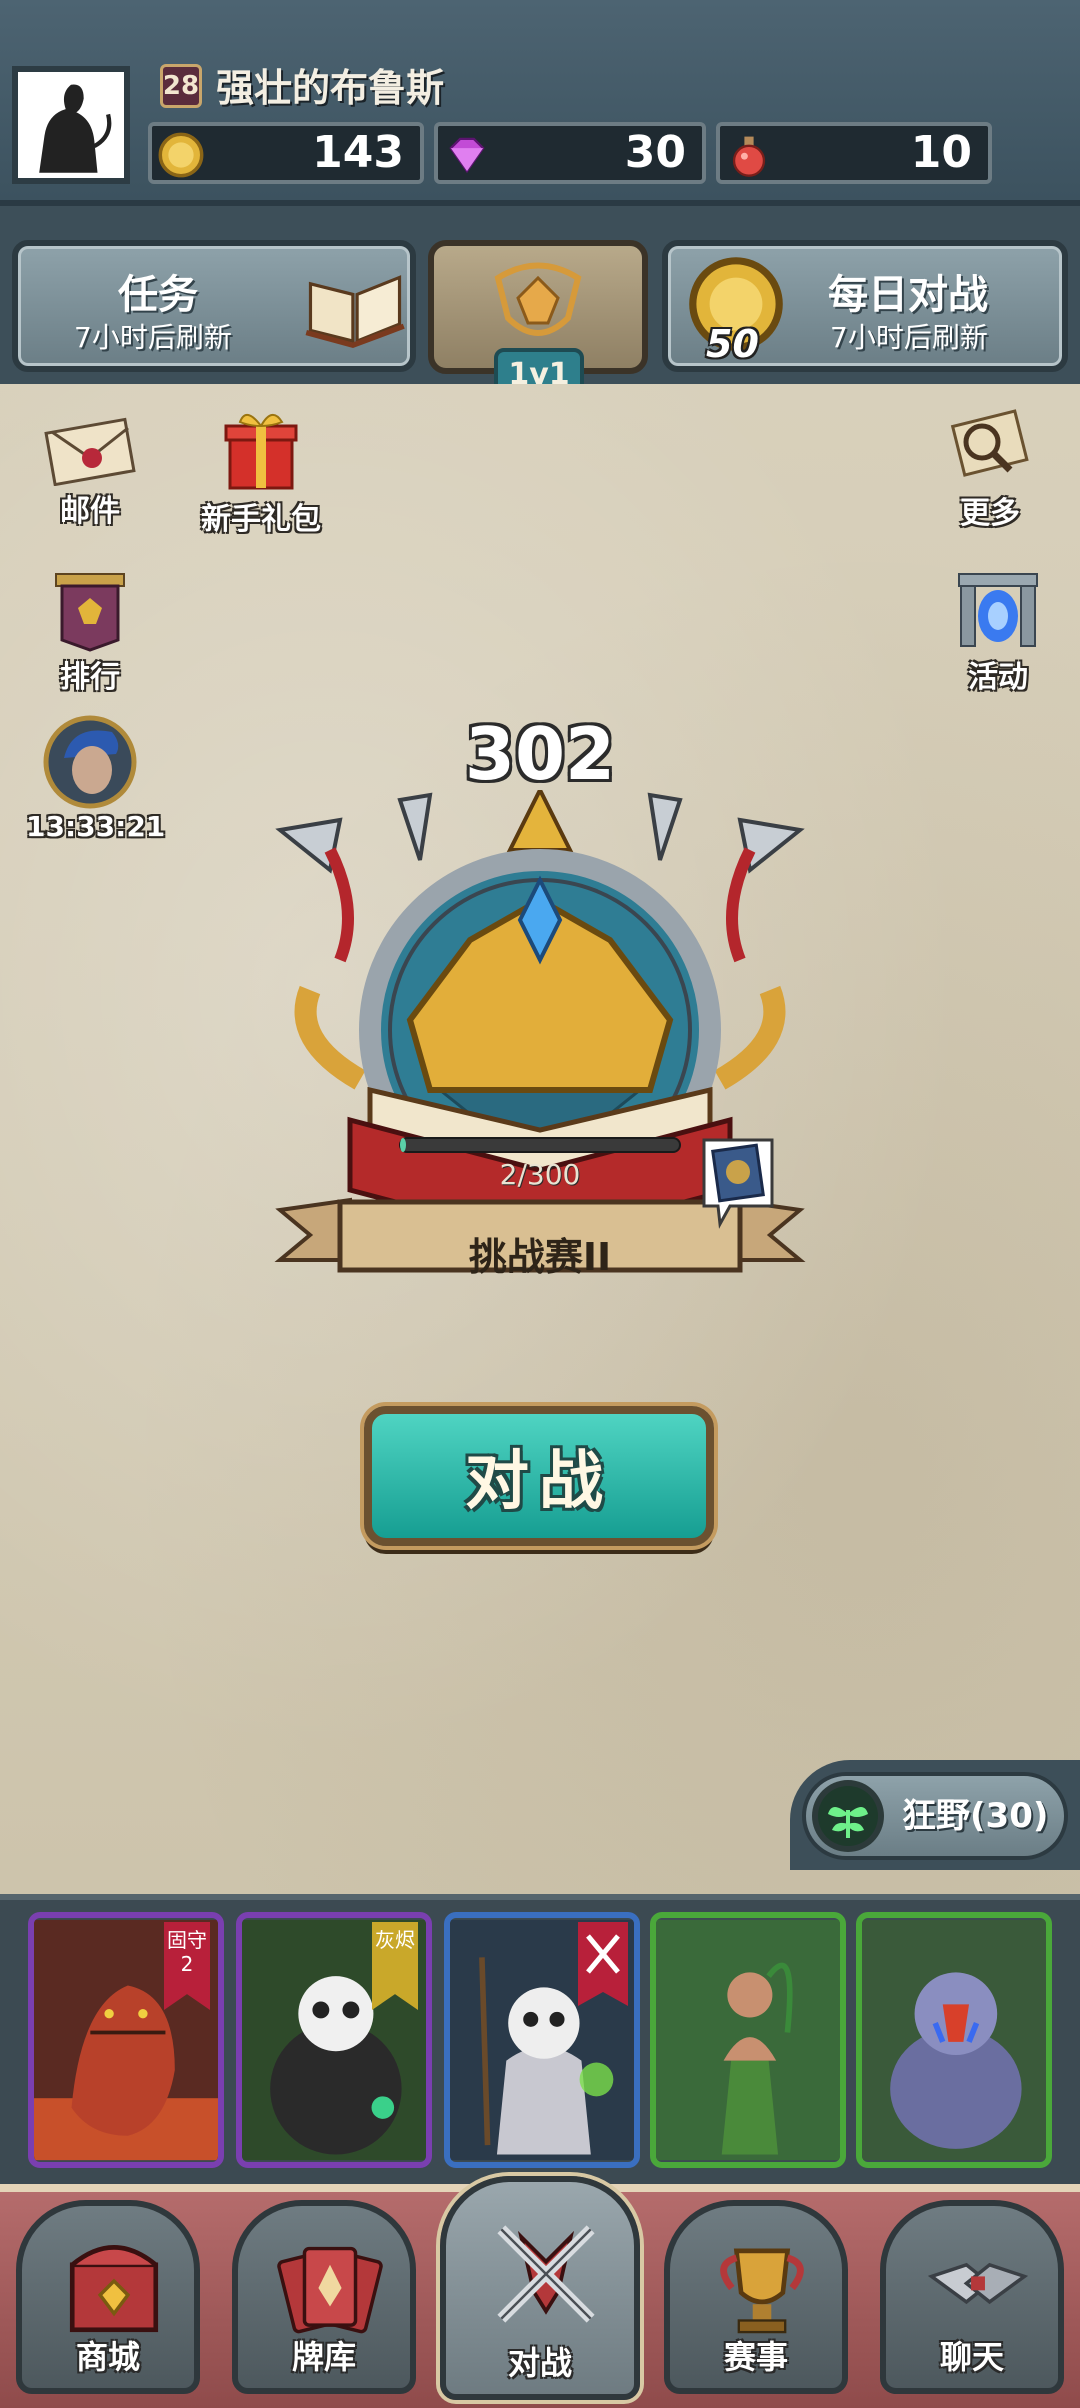 The width and height of the screenshot is (1080, 2408). I want to click on gem-value: 30, so click(655, 152).